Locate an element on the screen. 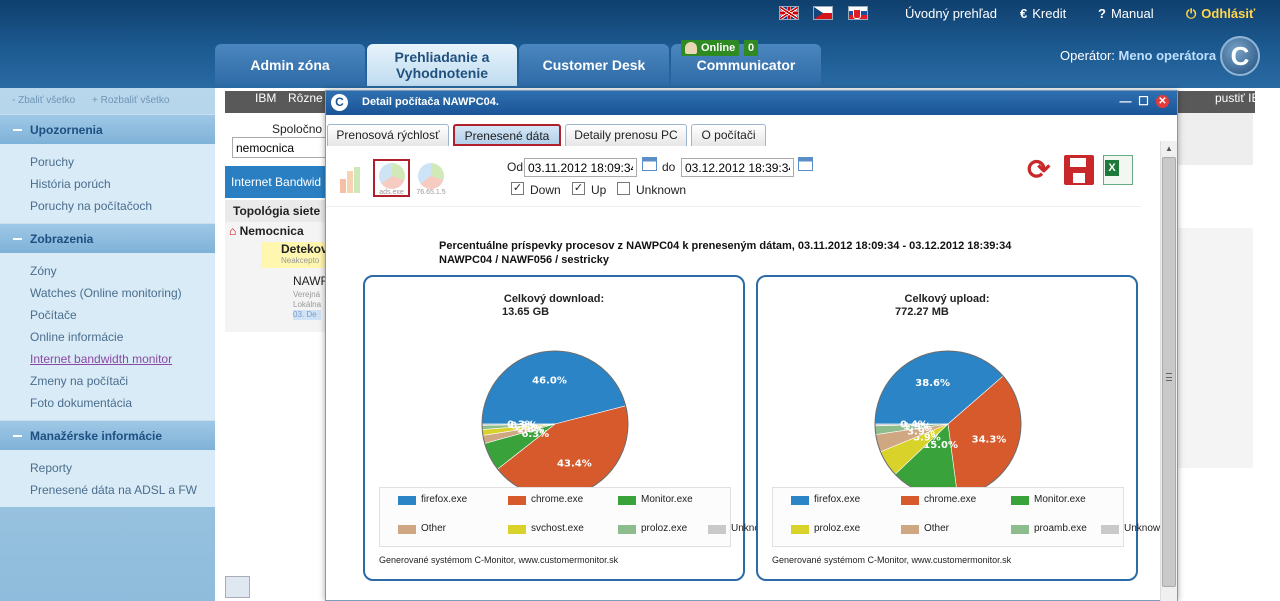 The height and width of the screenshot is (601, 1280). legend-label: svchost.exe is located at coordinates (557, 528).